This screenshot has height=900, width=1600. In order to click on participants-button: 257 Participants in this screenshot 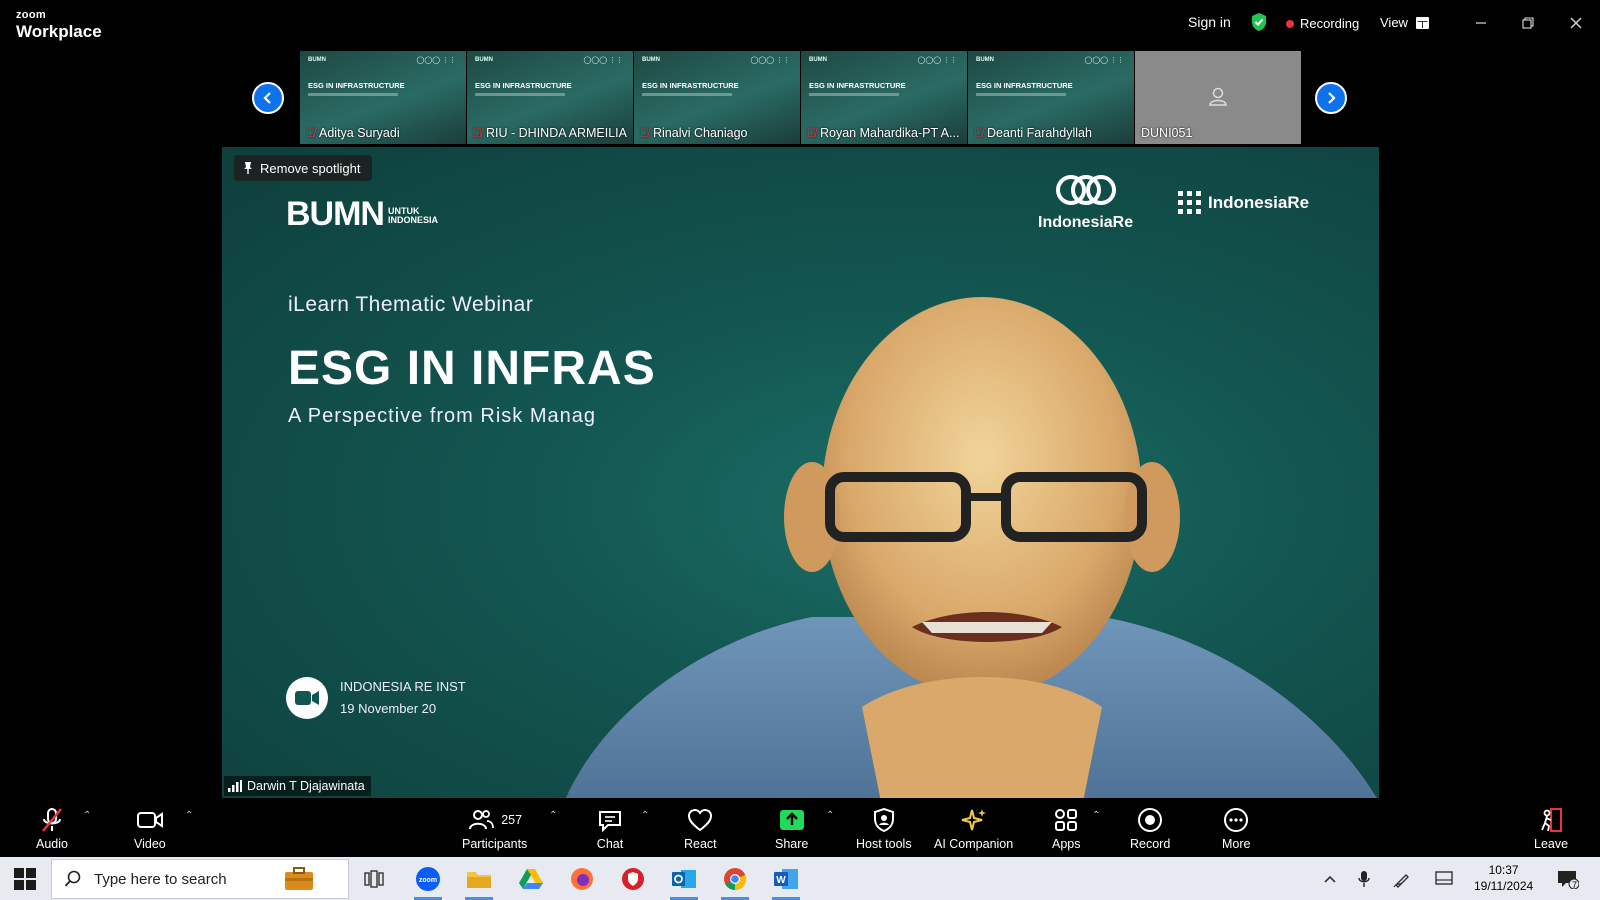, I will do `click(494, 830)`.